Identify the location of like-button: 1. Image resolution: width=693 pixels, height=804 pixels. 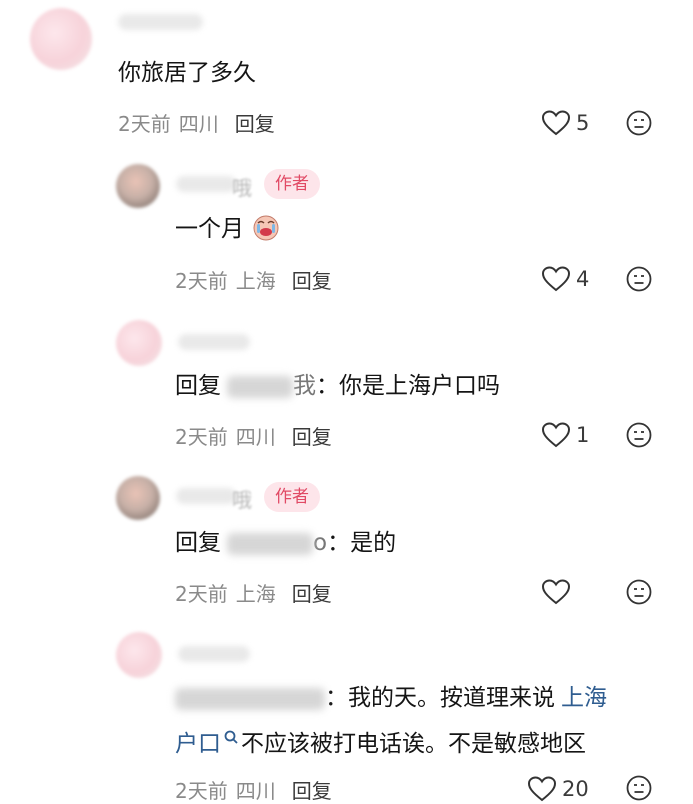
(565, 435).